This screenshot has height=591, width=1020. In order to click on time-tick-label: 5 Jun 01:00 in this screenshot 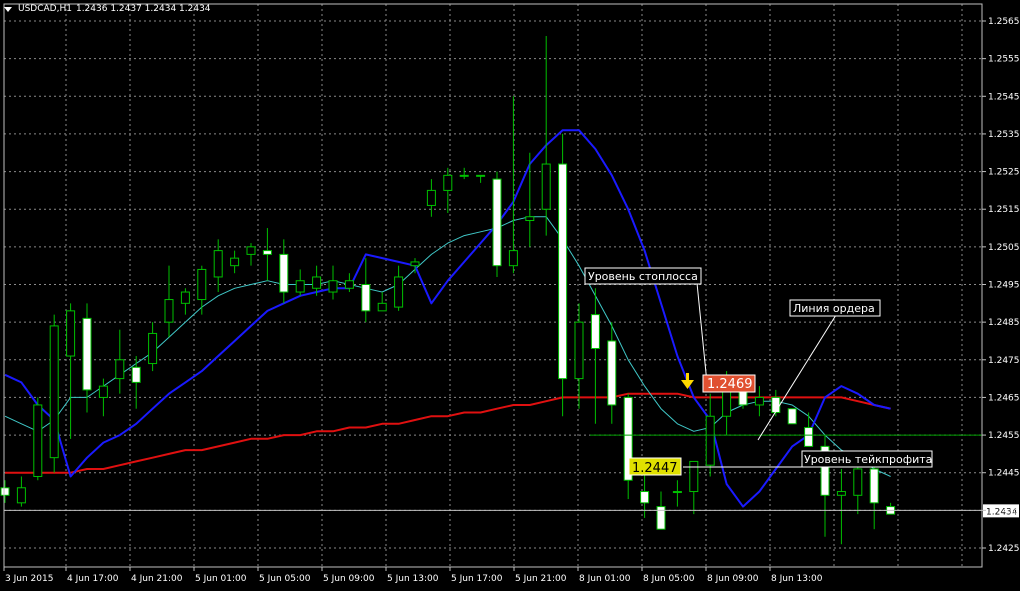, I will do `click(221, 579)`.